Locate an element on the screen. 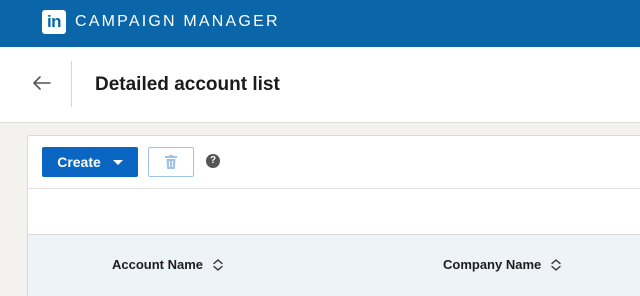  help-icon: ? is located at coordinates (213, 161).